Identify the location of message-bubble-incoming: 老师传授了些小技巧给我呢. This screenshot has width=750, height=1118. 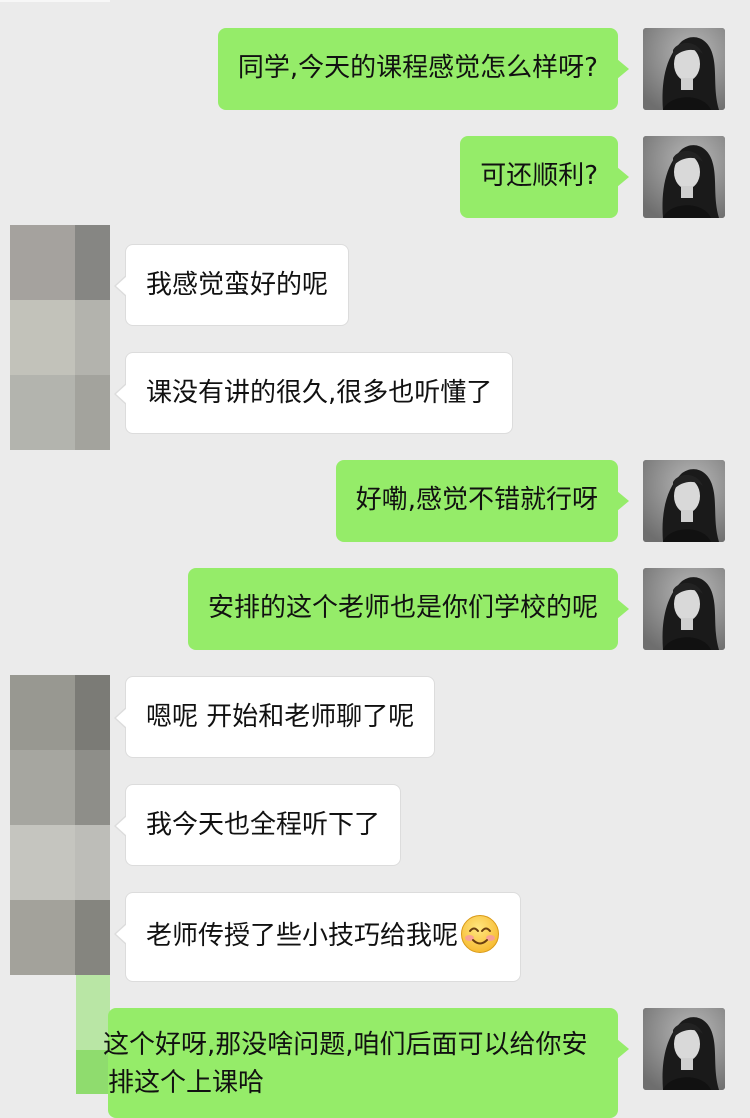
(317, 937).